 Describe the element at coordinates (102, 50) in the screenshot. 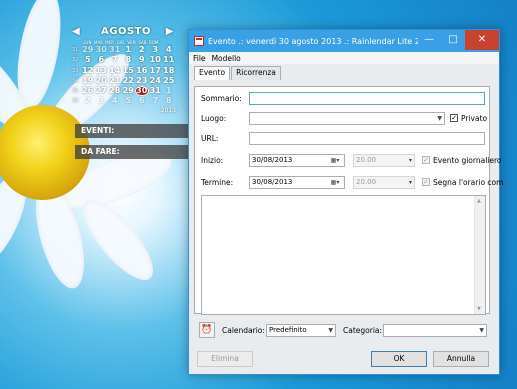

I see `calendar-day: 30` at that location.